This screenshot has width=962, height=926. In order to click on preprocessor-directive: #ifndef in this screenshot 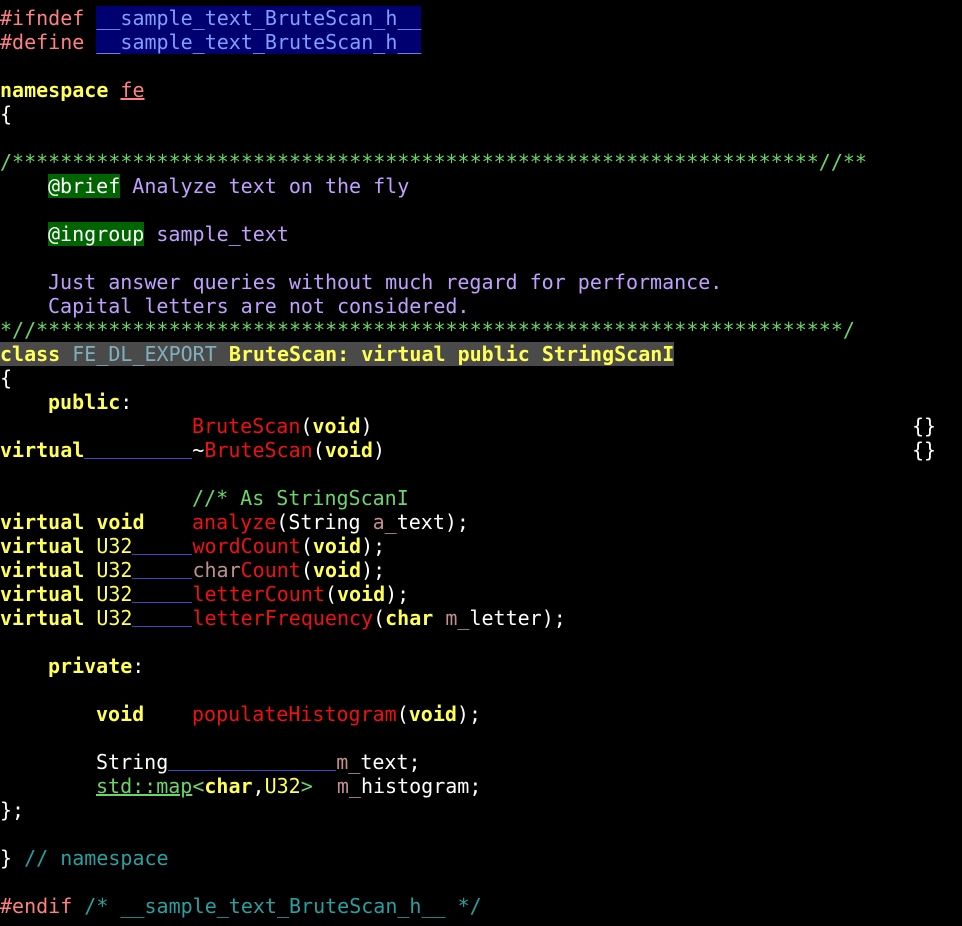, I will do `click(42, 18)`.